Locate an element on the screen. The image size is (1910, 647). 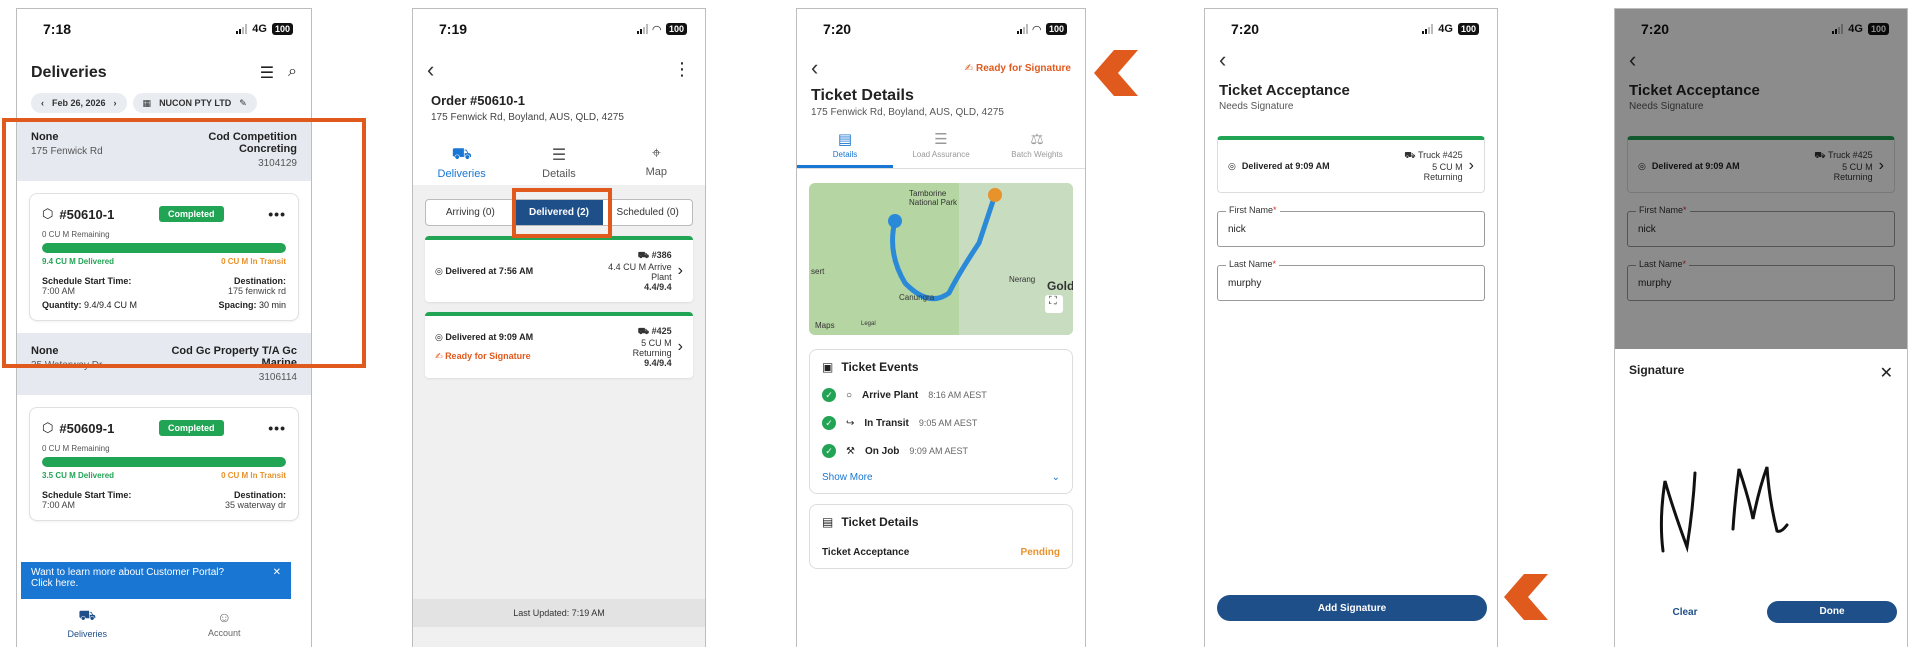
tab-deliveries: ⛟ Deliveries is located at coordinates (462, 165).